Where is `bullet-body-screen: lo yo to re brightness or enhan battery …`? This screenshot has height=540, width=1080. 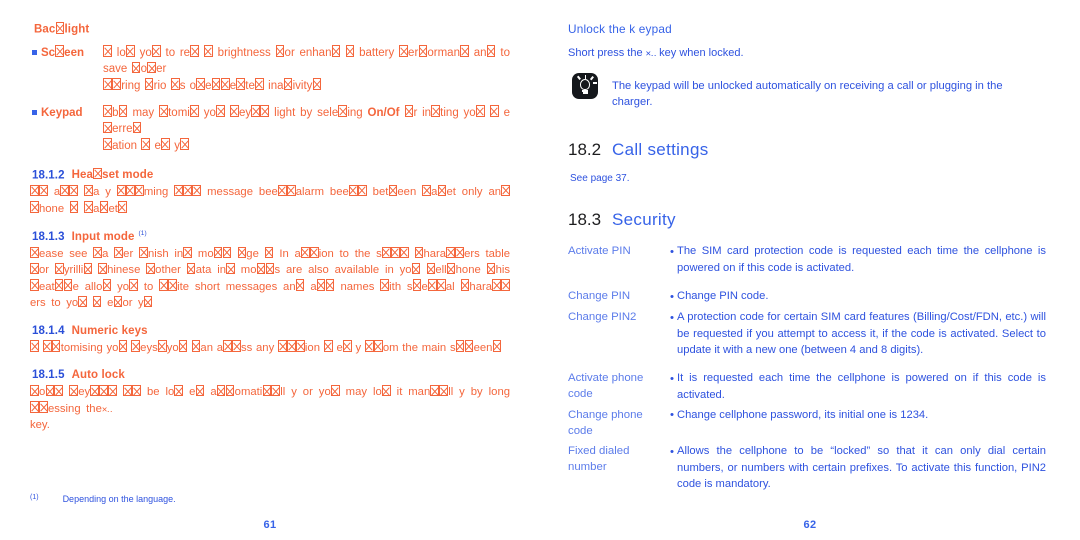 bullet-body-screen: lo yo to re brightness or enhan battery … is located at coordinates (306, 70).